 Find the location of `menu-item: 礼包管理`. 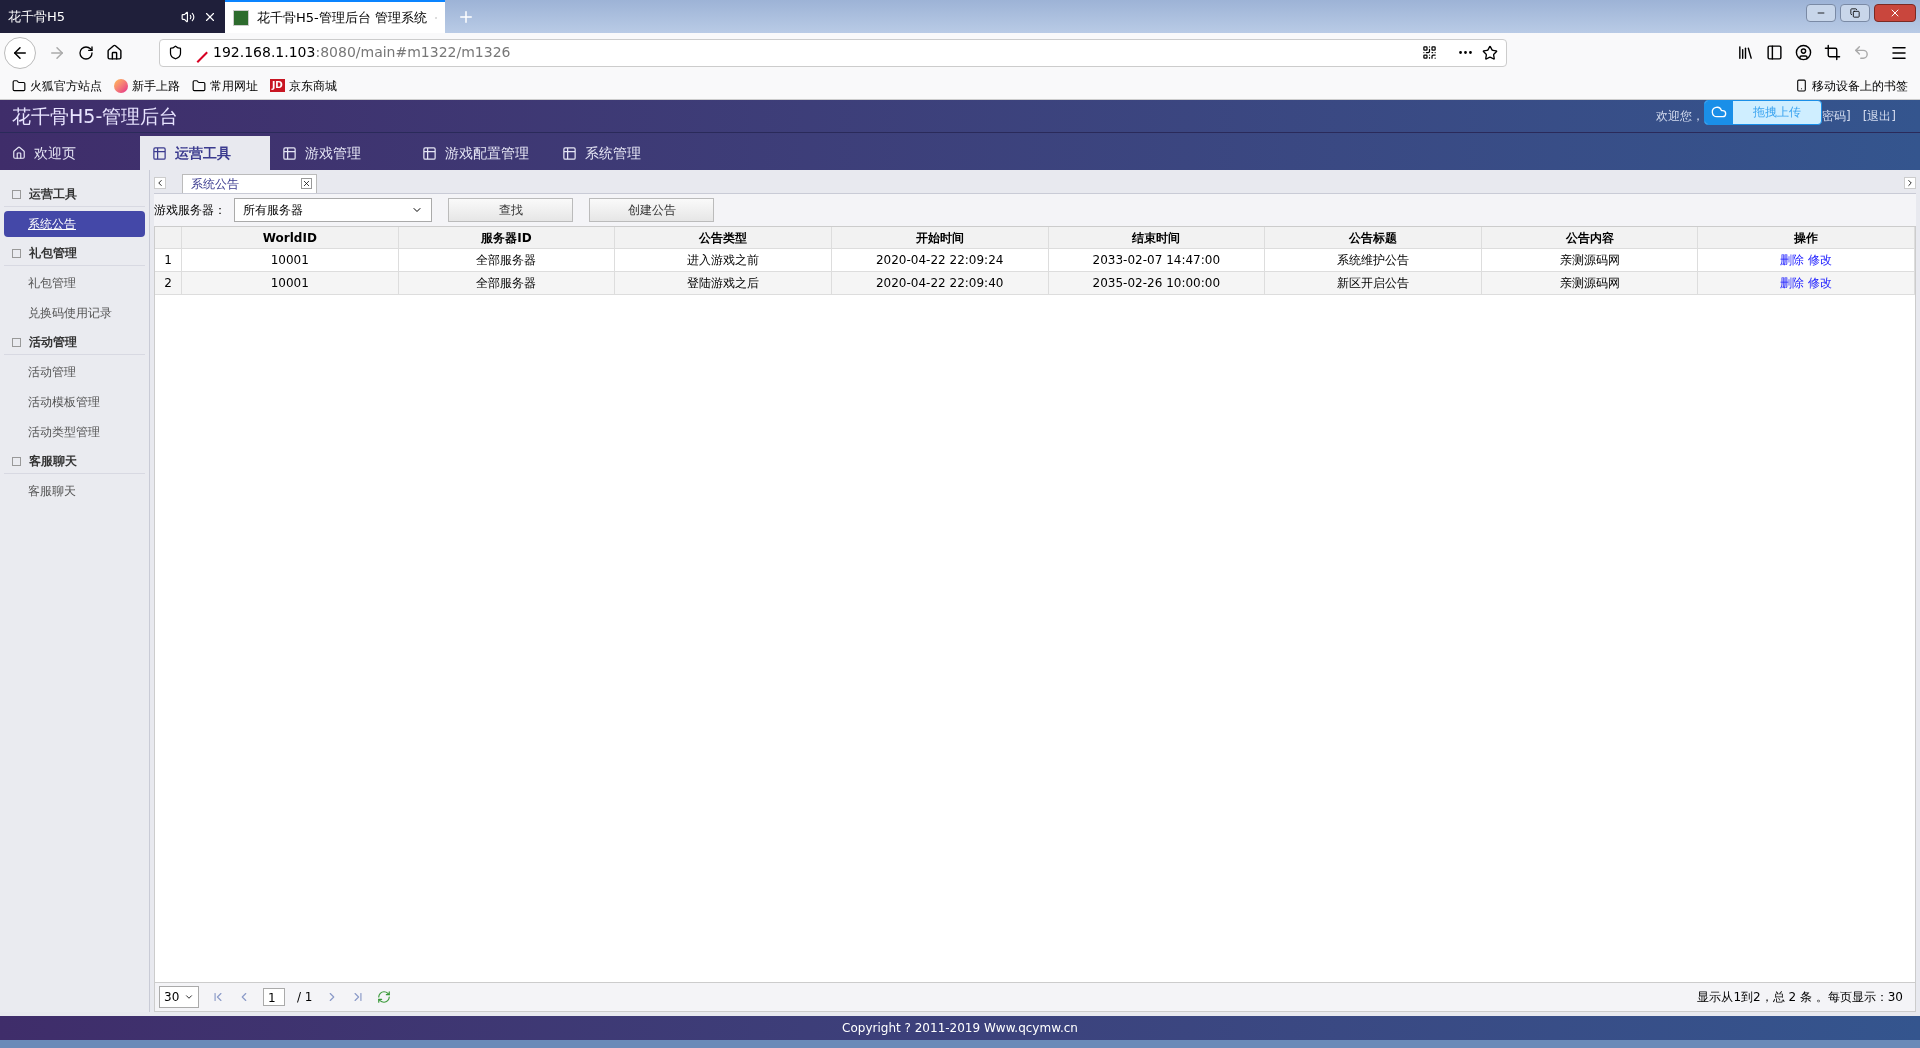

menu-item: 礼包管理 is located at coordinates (74, 283).